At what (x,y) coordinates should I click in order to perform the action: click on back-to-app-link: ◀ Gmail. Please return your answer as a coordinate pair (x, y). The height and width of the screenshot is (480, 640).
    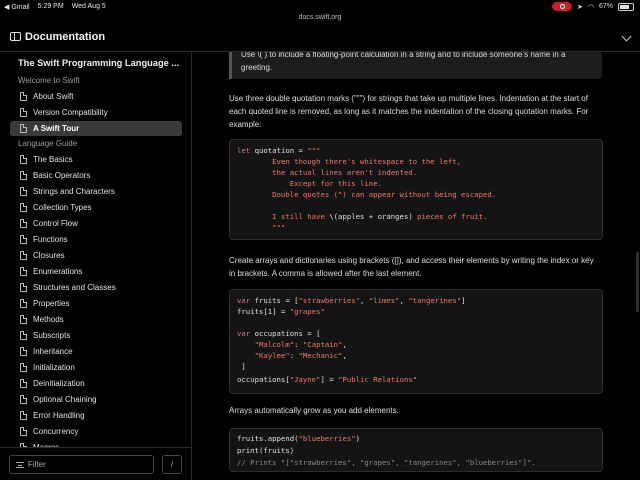
    Looking at the image, I should click on (17, 7).